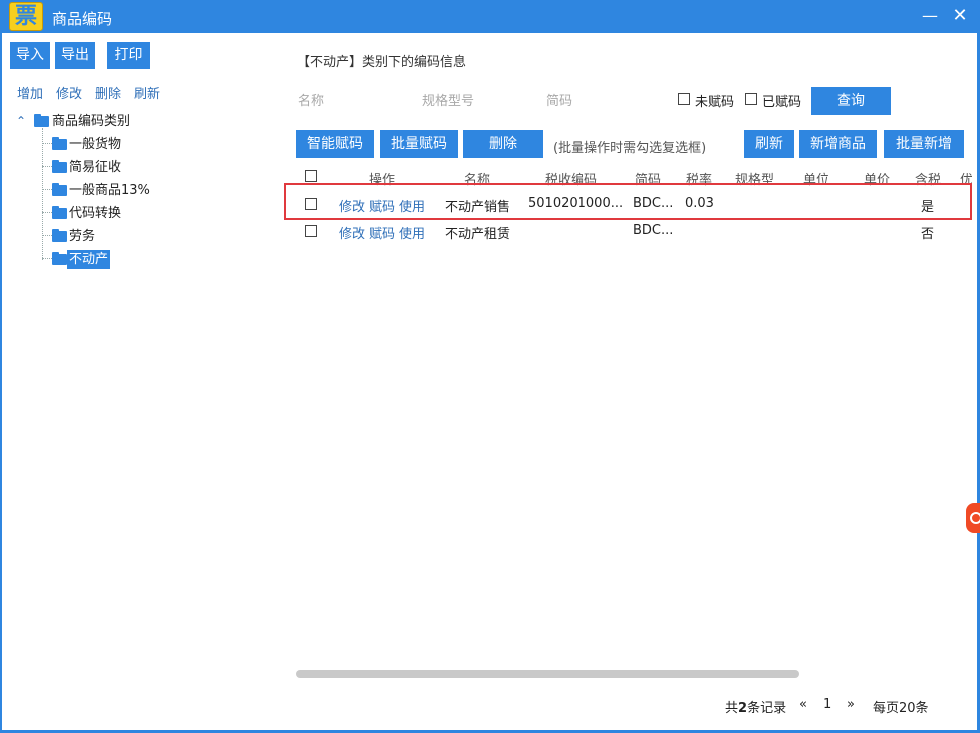  I want to click on tree-delete-link: 删除, so click(108, 92).